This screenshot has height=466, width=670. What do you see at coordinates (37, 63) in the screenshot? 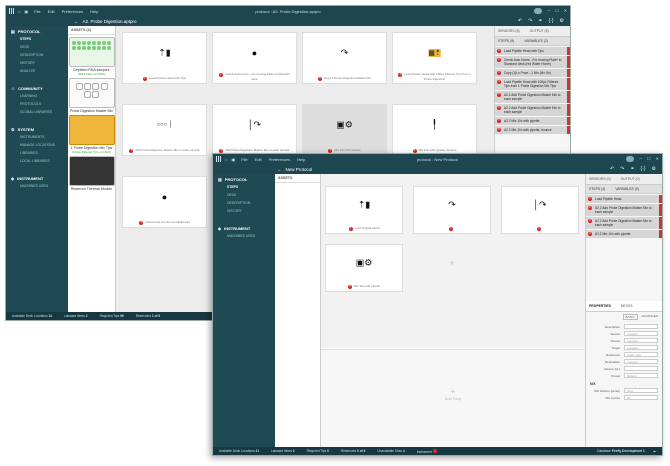
I see `sidebar-item-history: HISTORY` at bounding box center [37, 63].